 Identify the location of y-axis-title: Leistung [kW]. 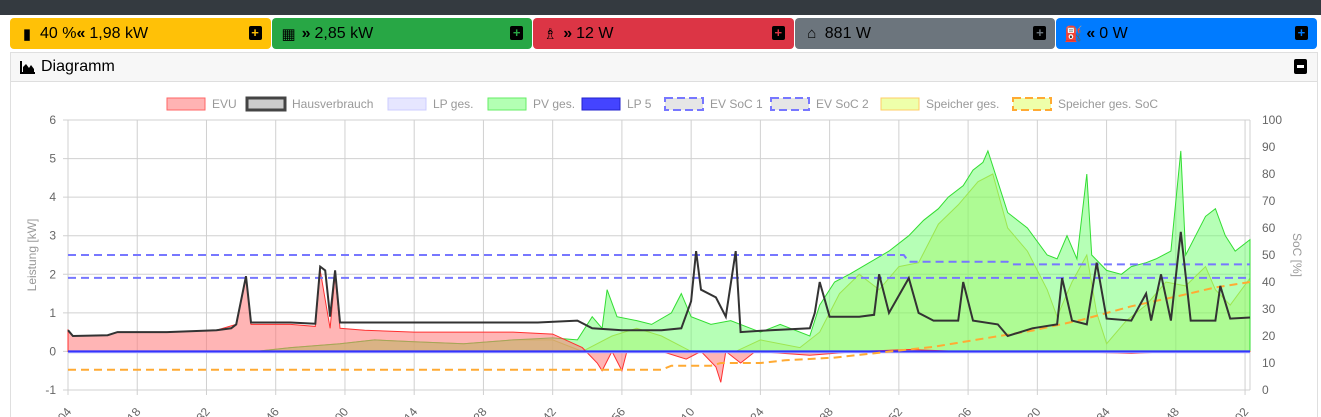
(32, 255).